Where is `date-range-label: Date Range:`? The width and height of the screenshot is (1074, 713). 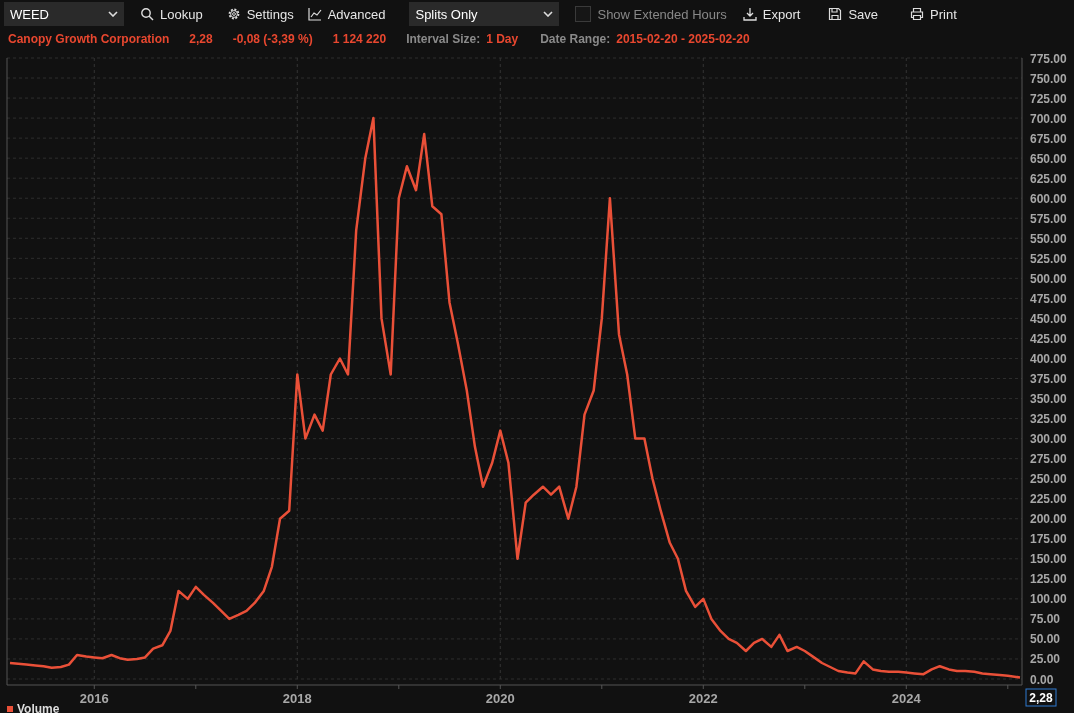 date-range-label: Date Range: is located at coordinates (575, 39).